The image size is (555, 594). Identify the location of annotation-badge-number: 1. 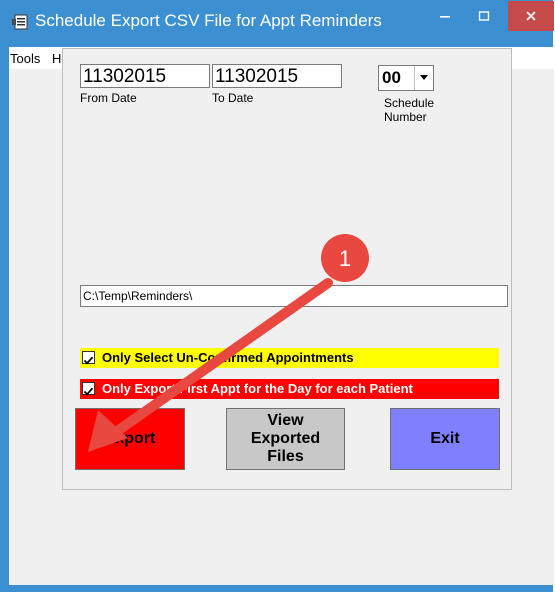
(345, 258).